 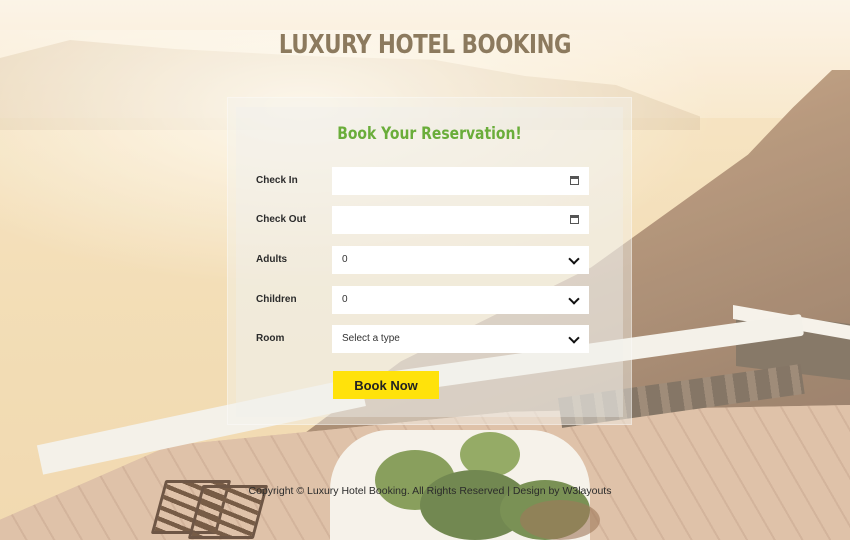 What do you see at coordinates (425, 45) in the screenshot?
I see `page-title: LUXURY HOTEL BOOKING` at bounding box center [425, 45].